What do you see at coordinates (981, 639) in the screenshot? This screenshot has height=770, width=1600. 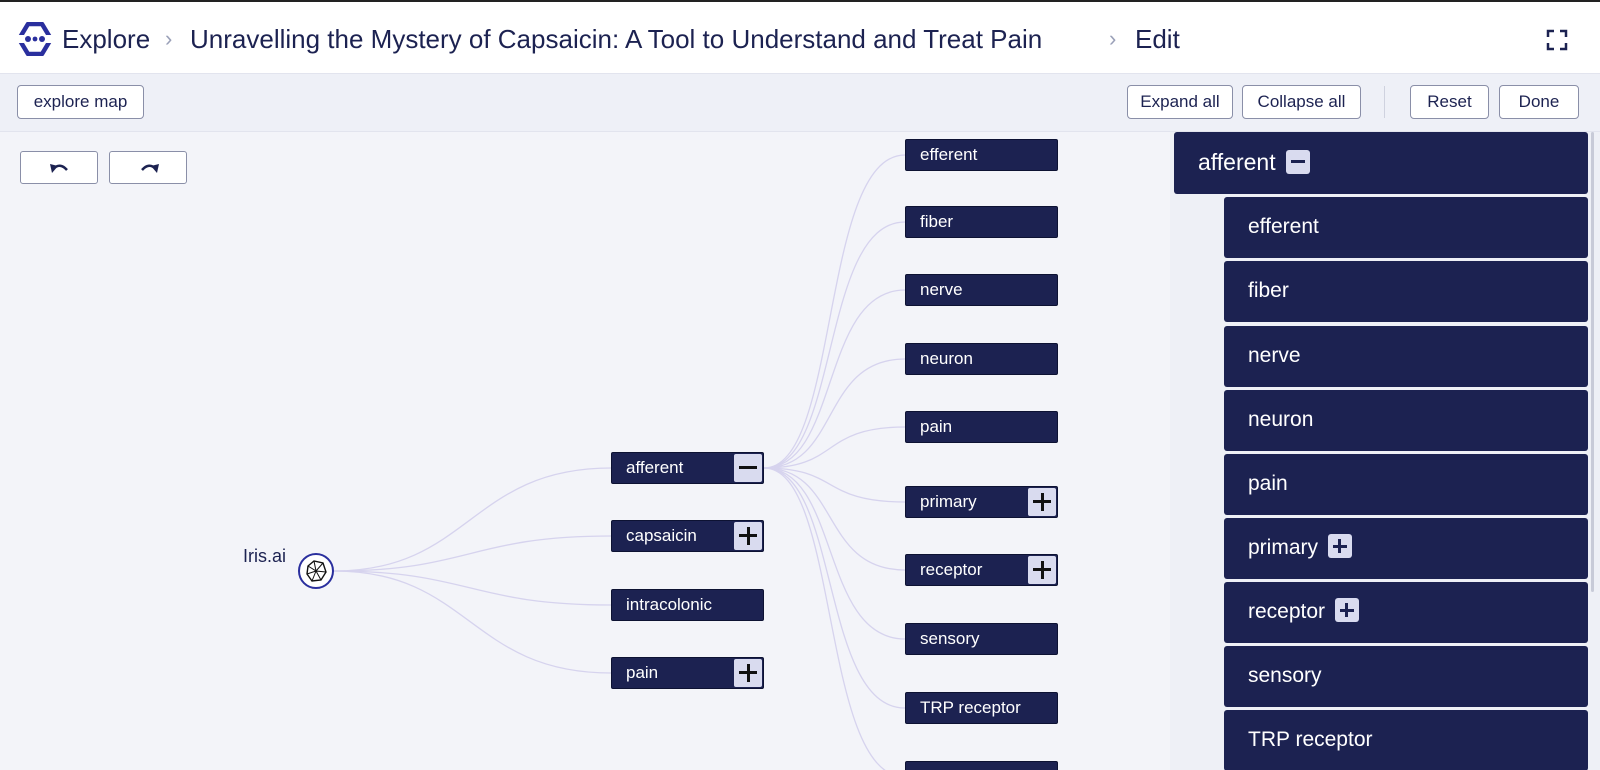 I see `tree-node-sensory: sensory` at bounding box center [981, 639].